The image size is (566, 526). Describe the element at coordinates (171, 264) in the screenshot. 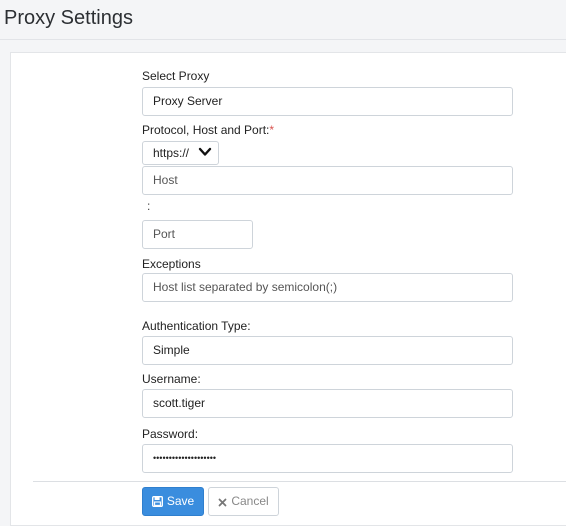

I see `exceptions-label: Exceptions` at that location.